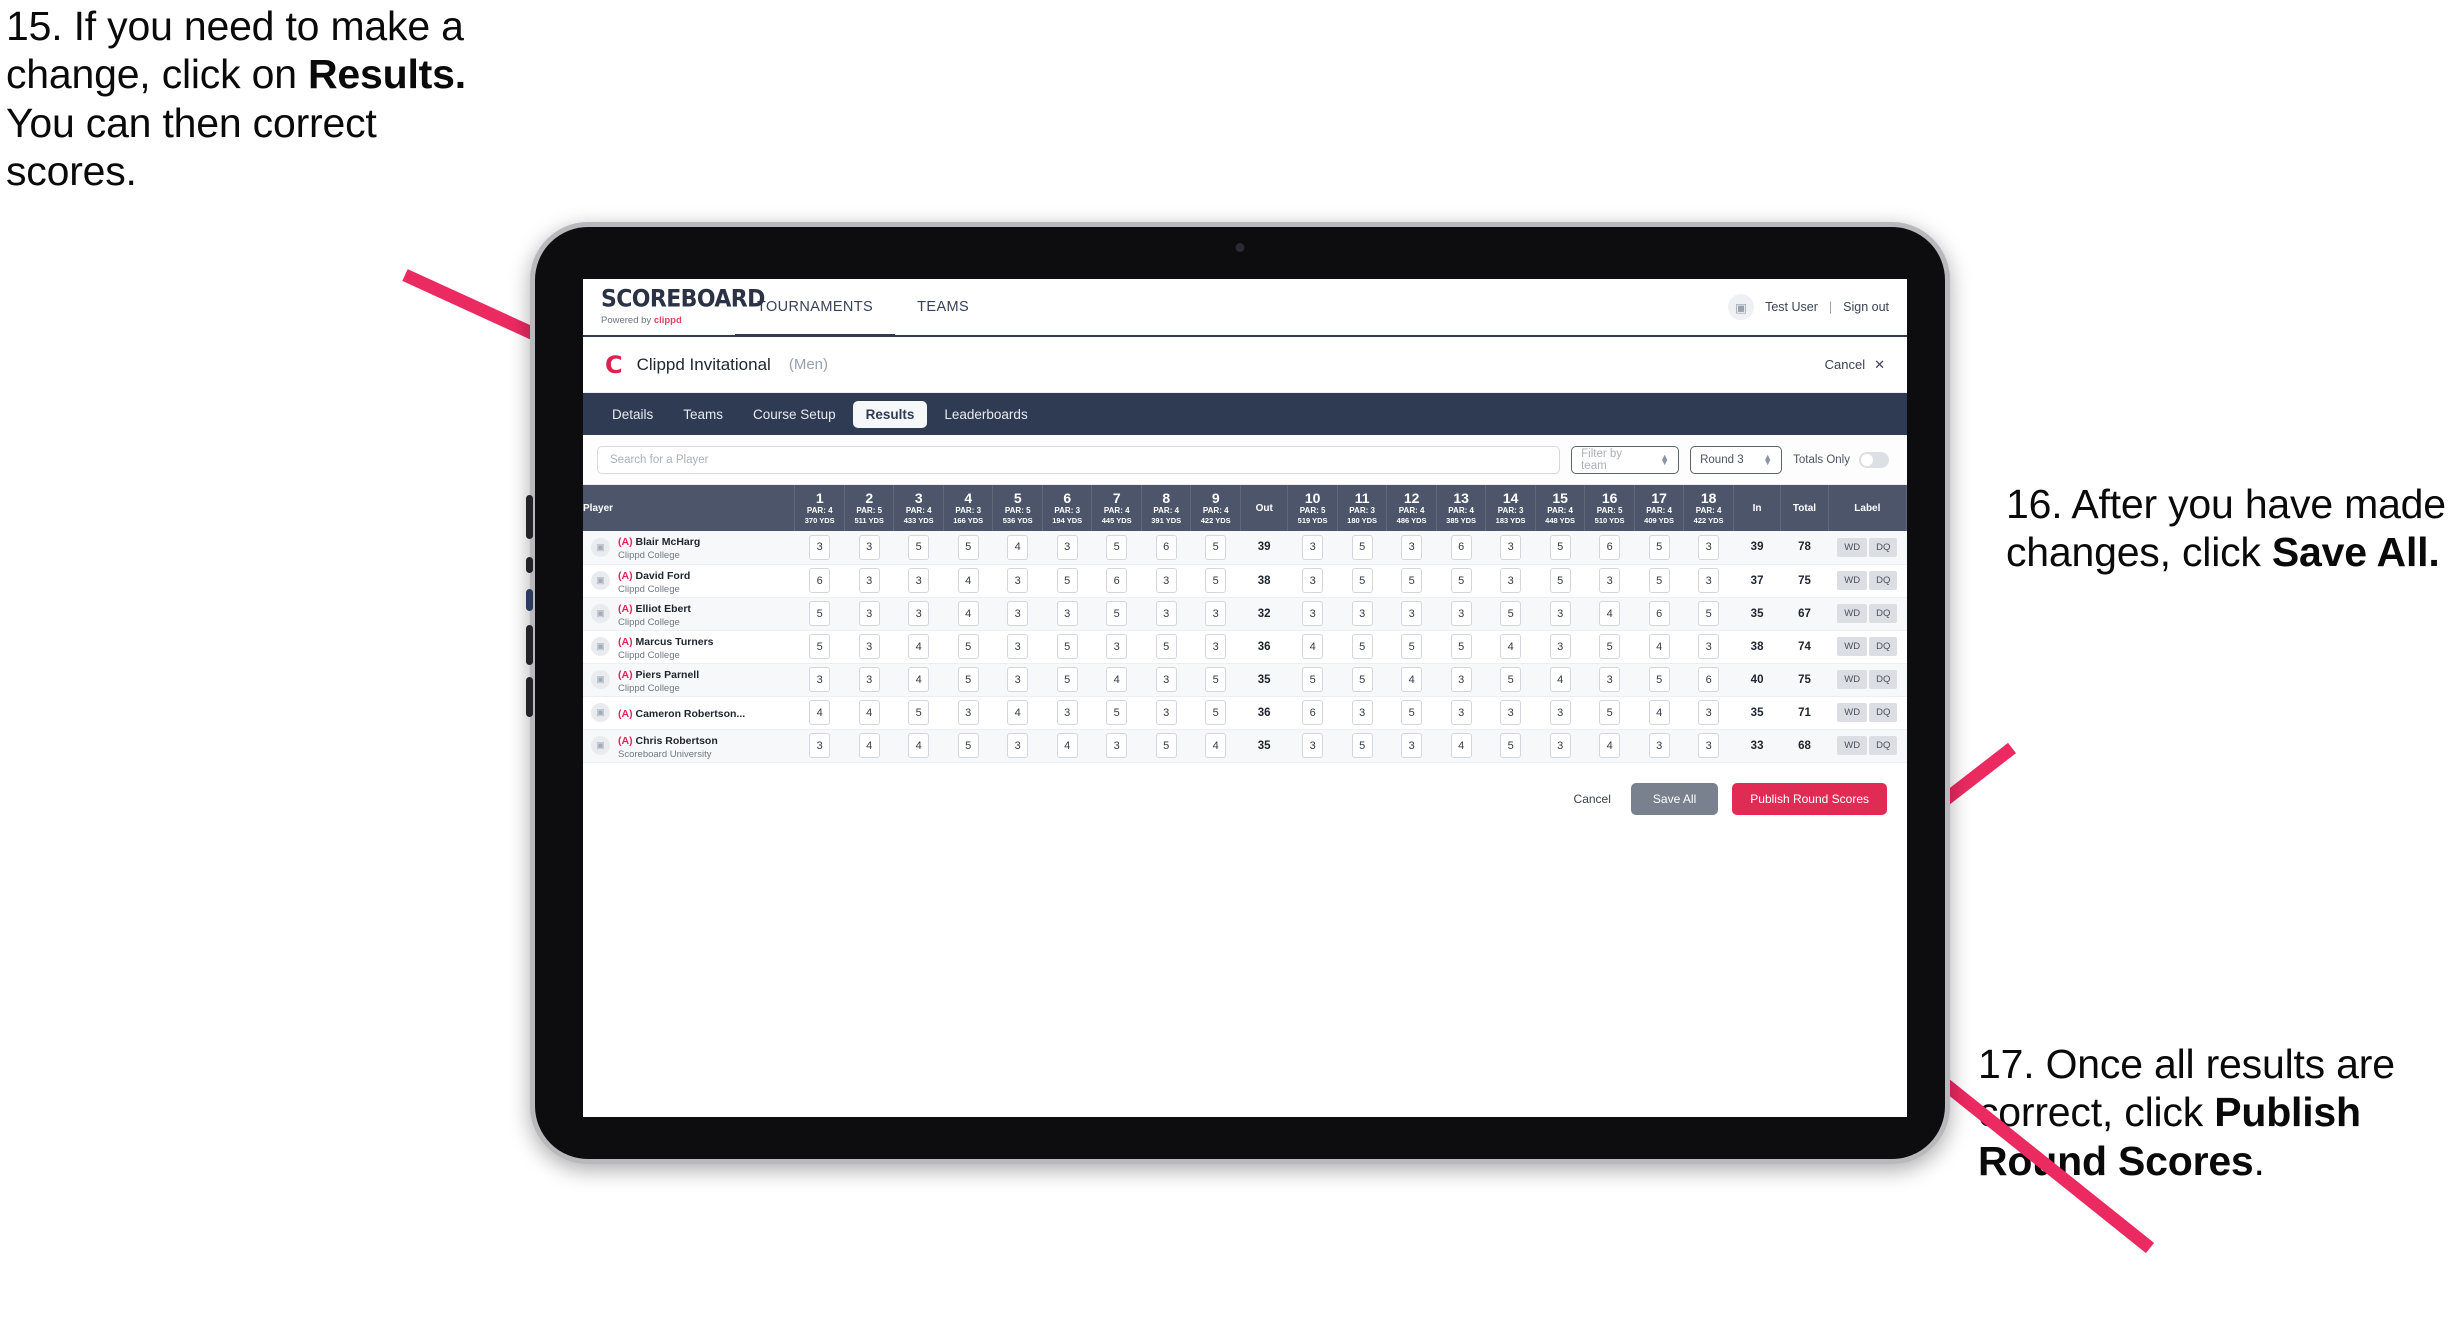 This screenshot has width=2464, height=1326. I want to click on round-select: Round 3 ▲ ▼, so click(1736, 459).